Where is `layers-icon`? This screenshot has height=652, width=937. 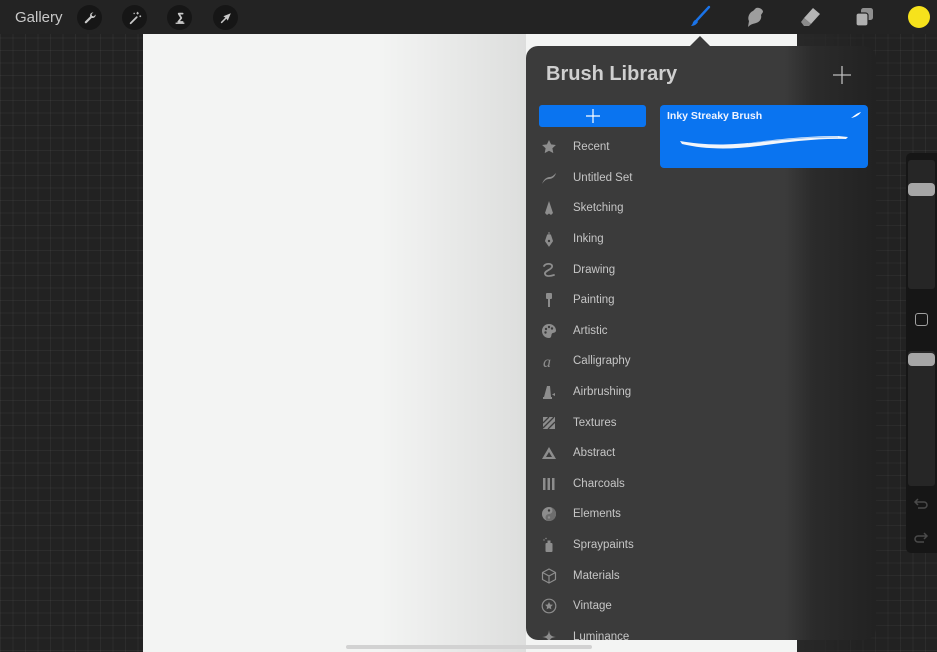
layers-icon is located at coordinates (864, 17).